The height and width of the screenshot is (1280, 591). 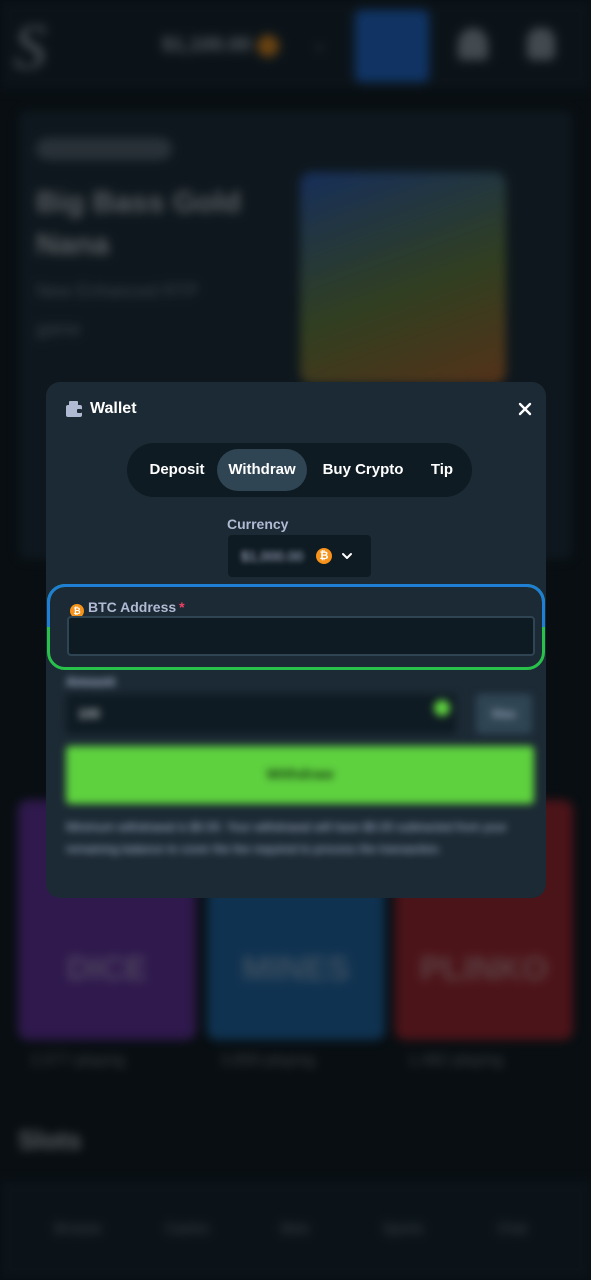 I want to click on amount-value: 100, so click(x=89, y=713).